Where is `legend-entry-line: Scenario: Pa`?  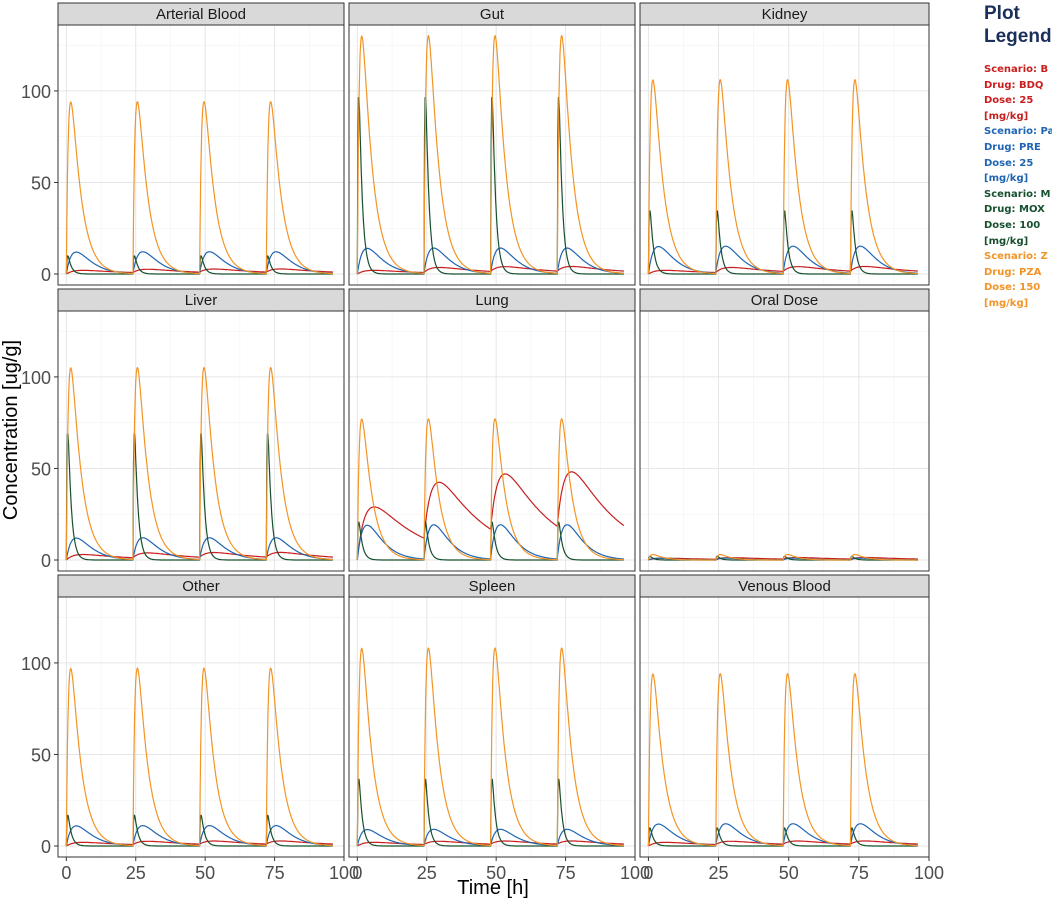
legend-entry-line: Scenario: Pa is located at coordinates (1018, 132).